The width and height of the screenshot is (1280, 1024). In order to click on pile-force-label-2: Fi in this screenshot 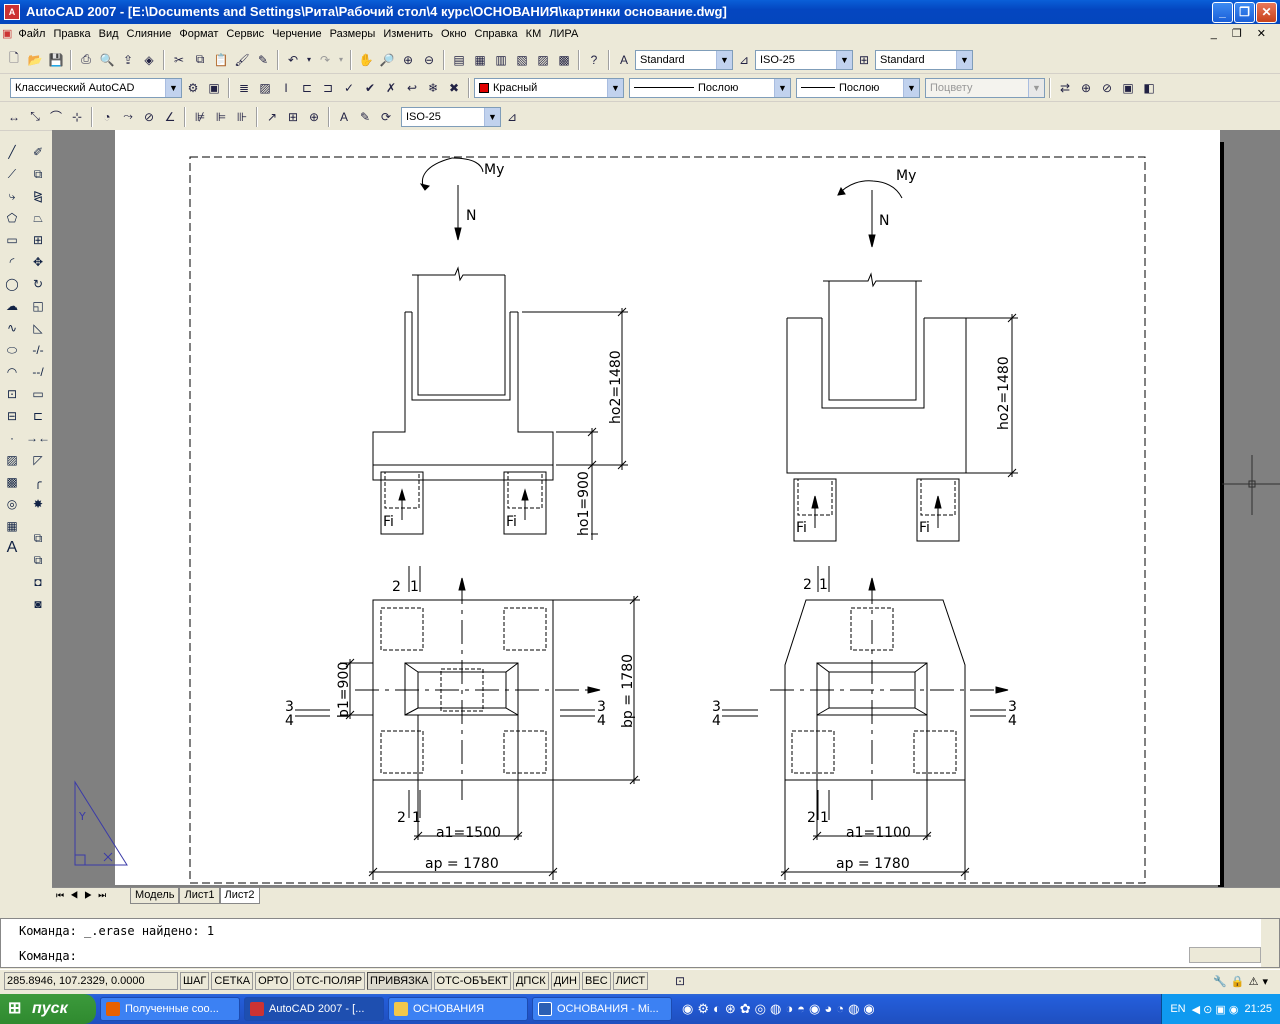, I will do `click(511, 522)`.